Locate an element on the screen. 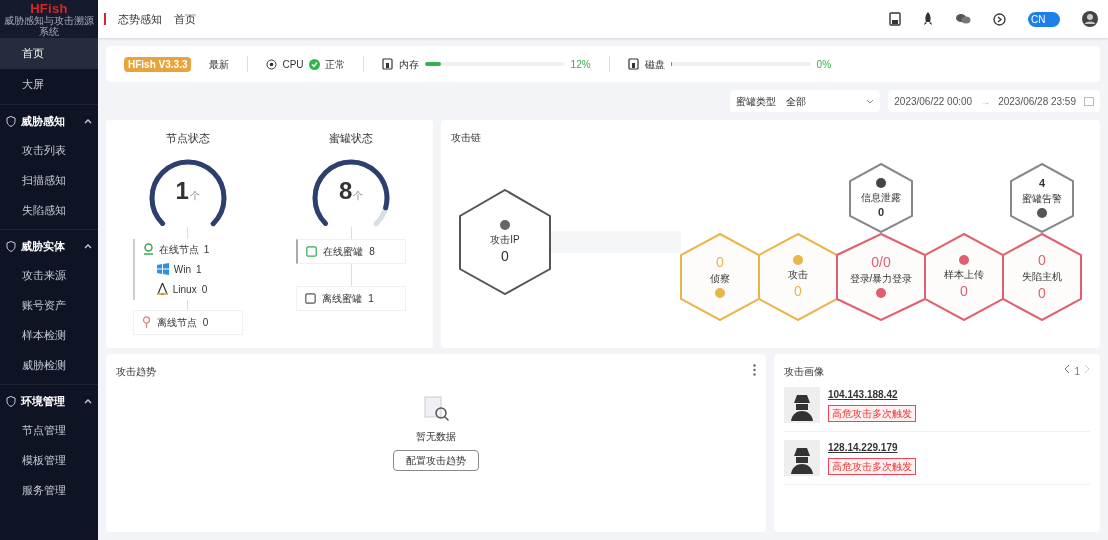 This screenshot has width=1108, height=540. sidebar-group: 威胁感知 is located at coordinates (49, 121).